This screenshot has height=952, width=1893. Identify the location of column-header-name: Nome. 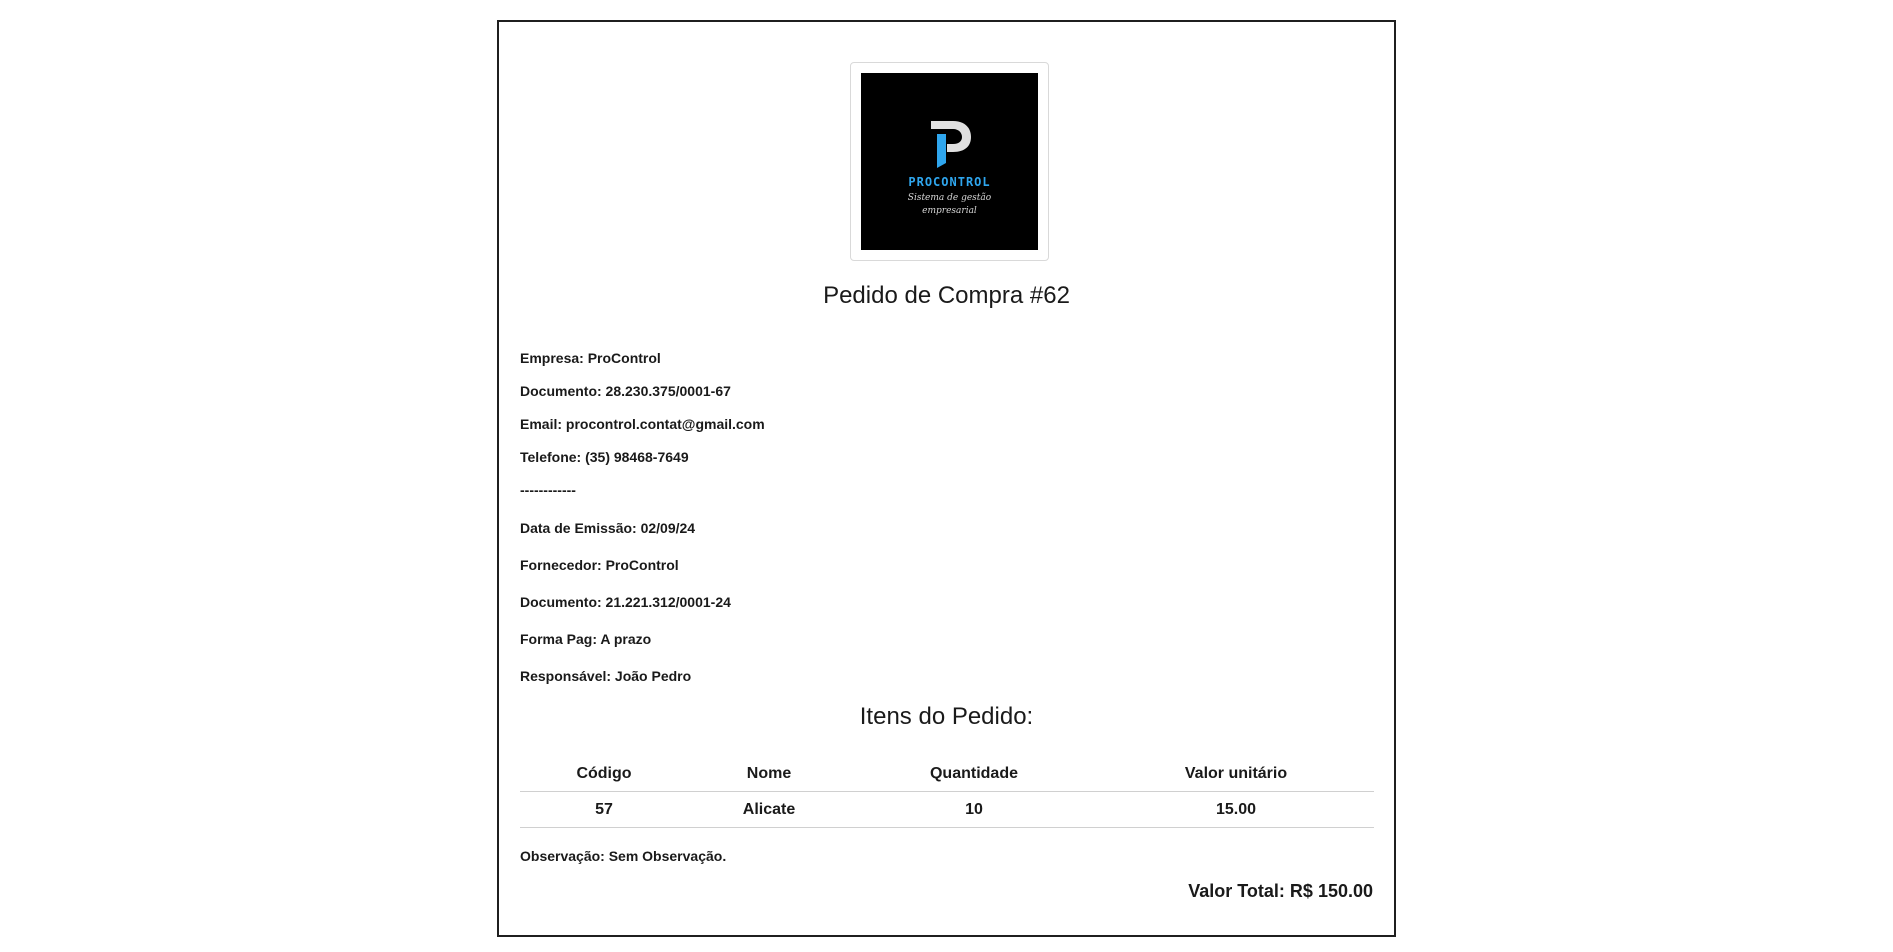
(769, 774).